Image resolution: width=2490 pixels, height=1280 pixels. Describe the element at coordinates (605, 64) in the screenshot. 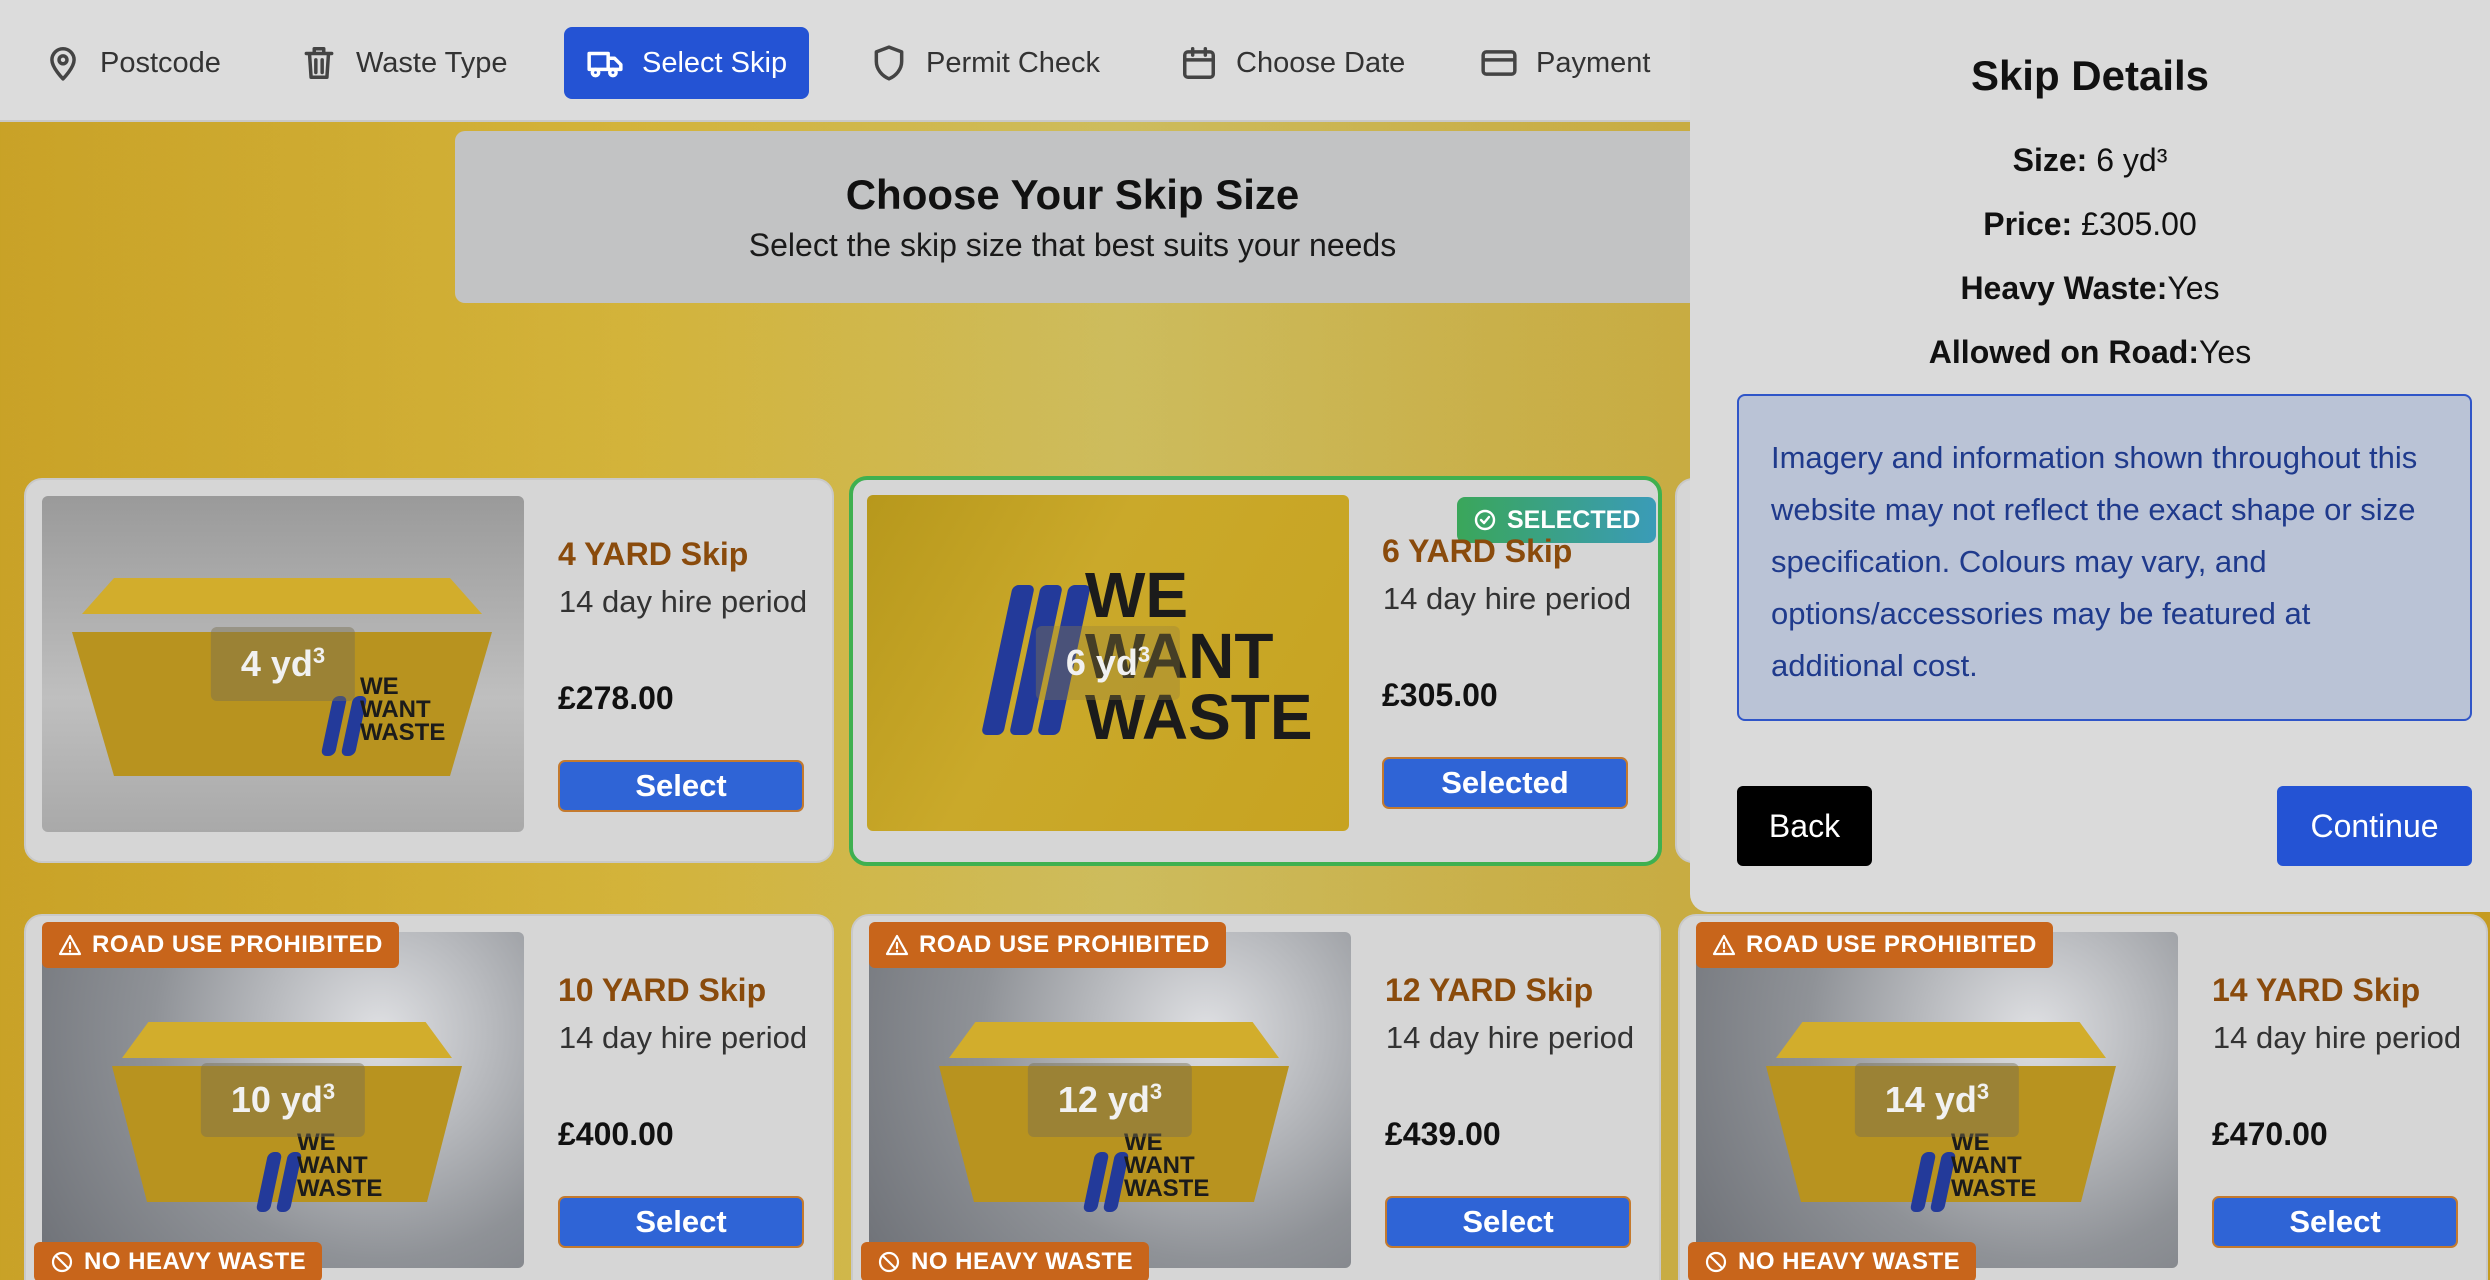

I see `truck-icon` at that location.